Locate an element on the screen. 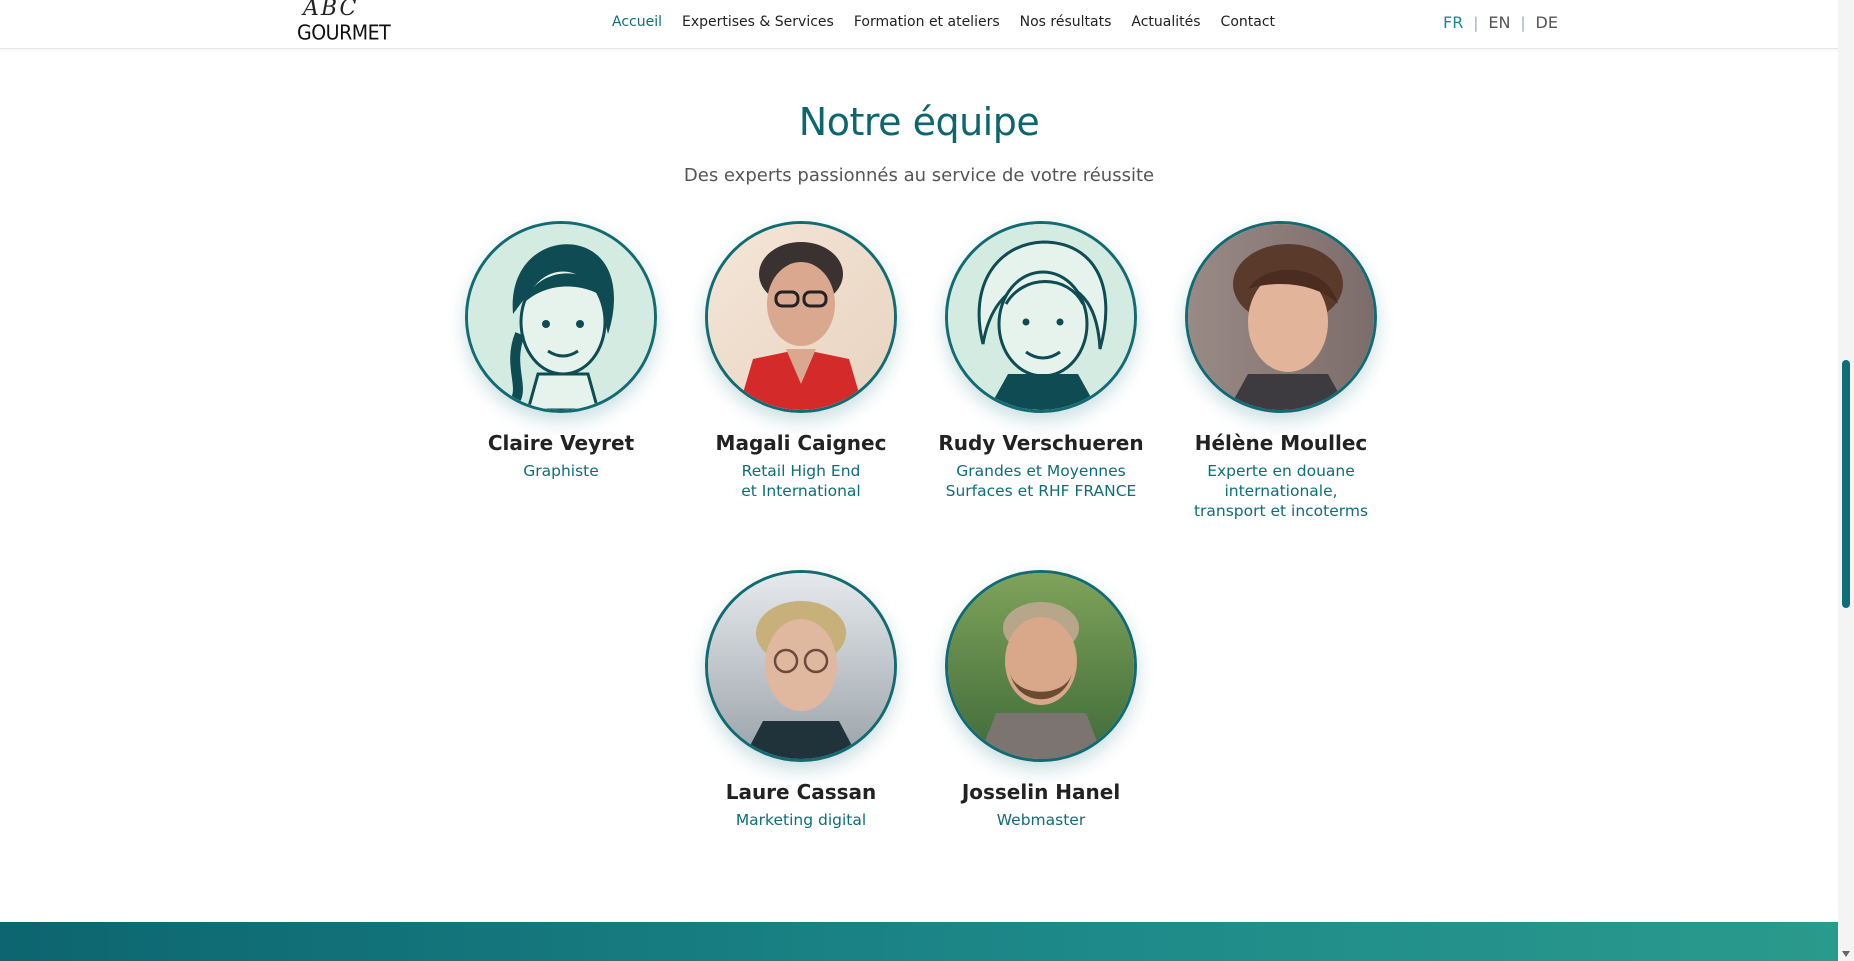 Image resolution: width=1854 pixels, height=961 pixels. nav-contact: Contact is located at coordinates (1248, 22).